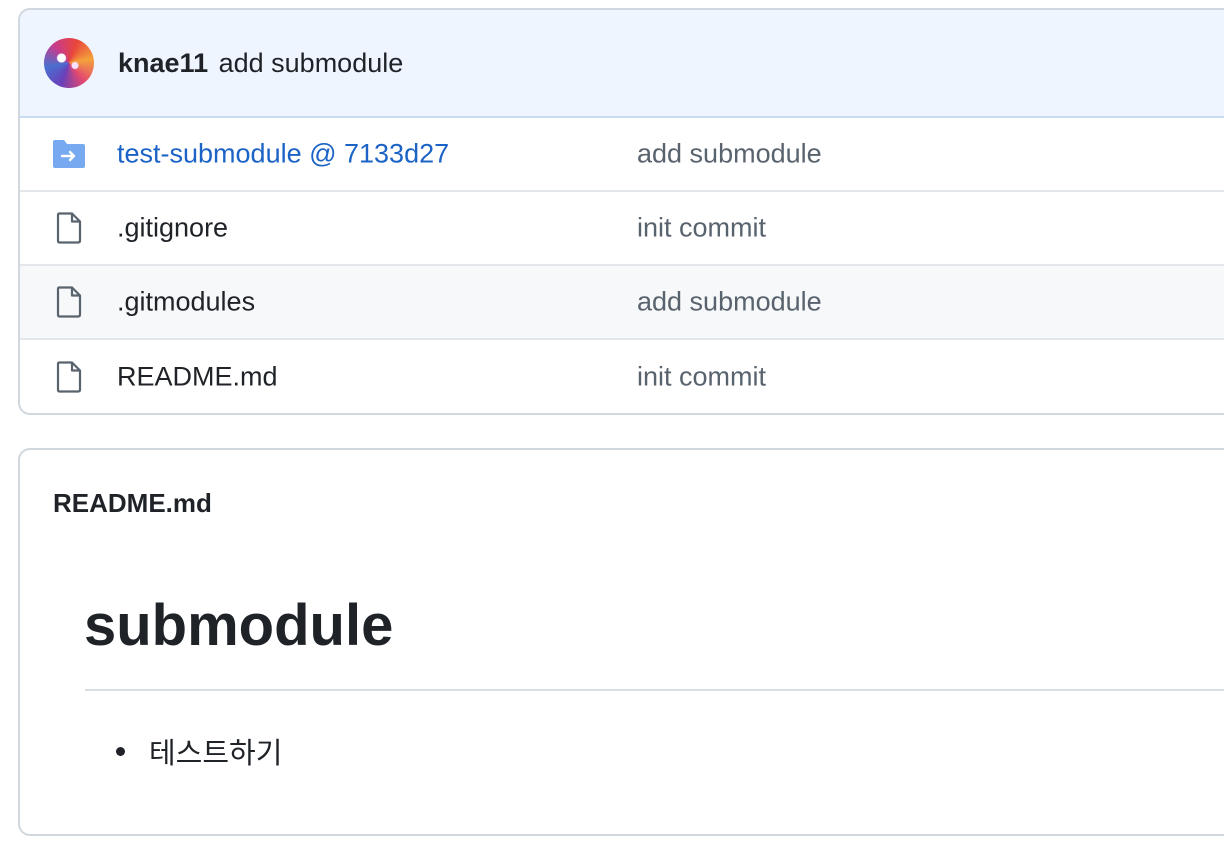 The height and width of the screenshot is (856, 1224). What do you see at coordinates (186, 302) in the screenshot?
I see `file-name-link: .gitmodules` at bounding box center [186, 302].